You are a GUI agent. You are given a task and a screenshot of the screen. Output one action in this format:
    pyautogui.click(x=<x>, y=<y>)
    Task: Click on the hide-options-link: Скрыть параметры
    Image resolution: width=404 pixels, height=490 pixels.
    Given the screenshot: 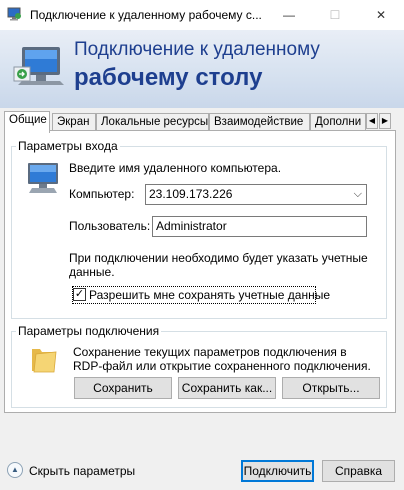 What is the action you would take?
    pyautogui.click(x=82, y=471)
    